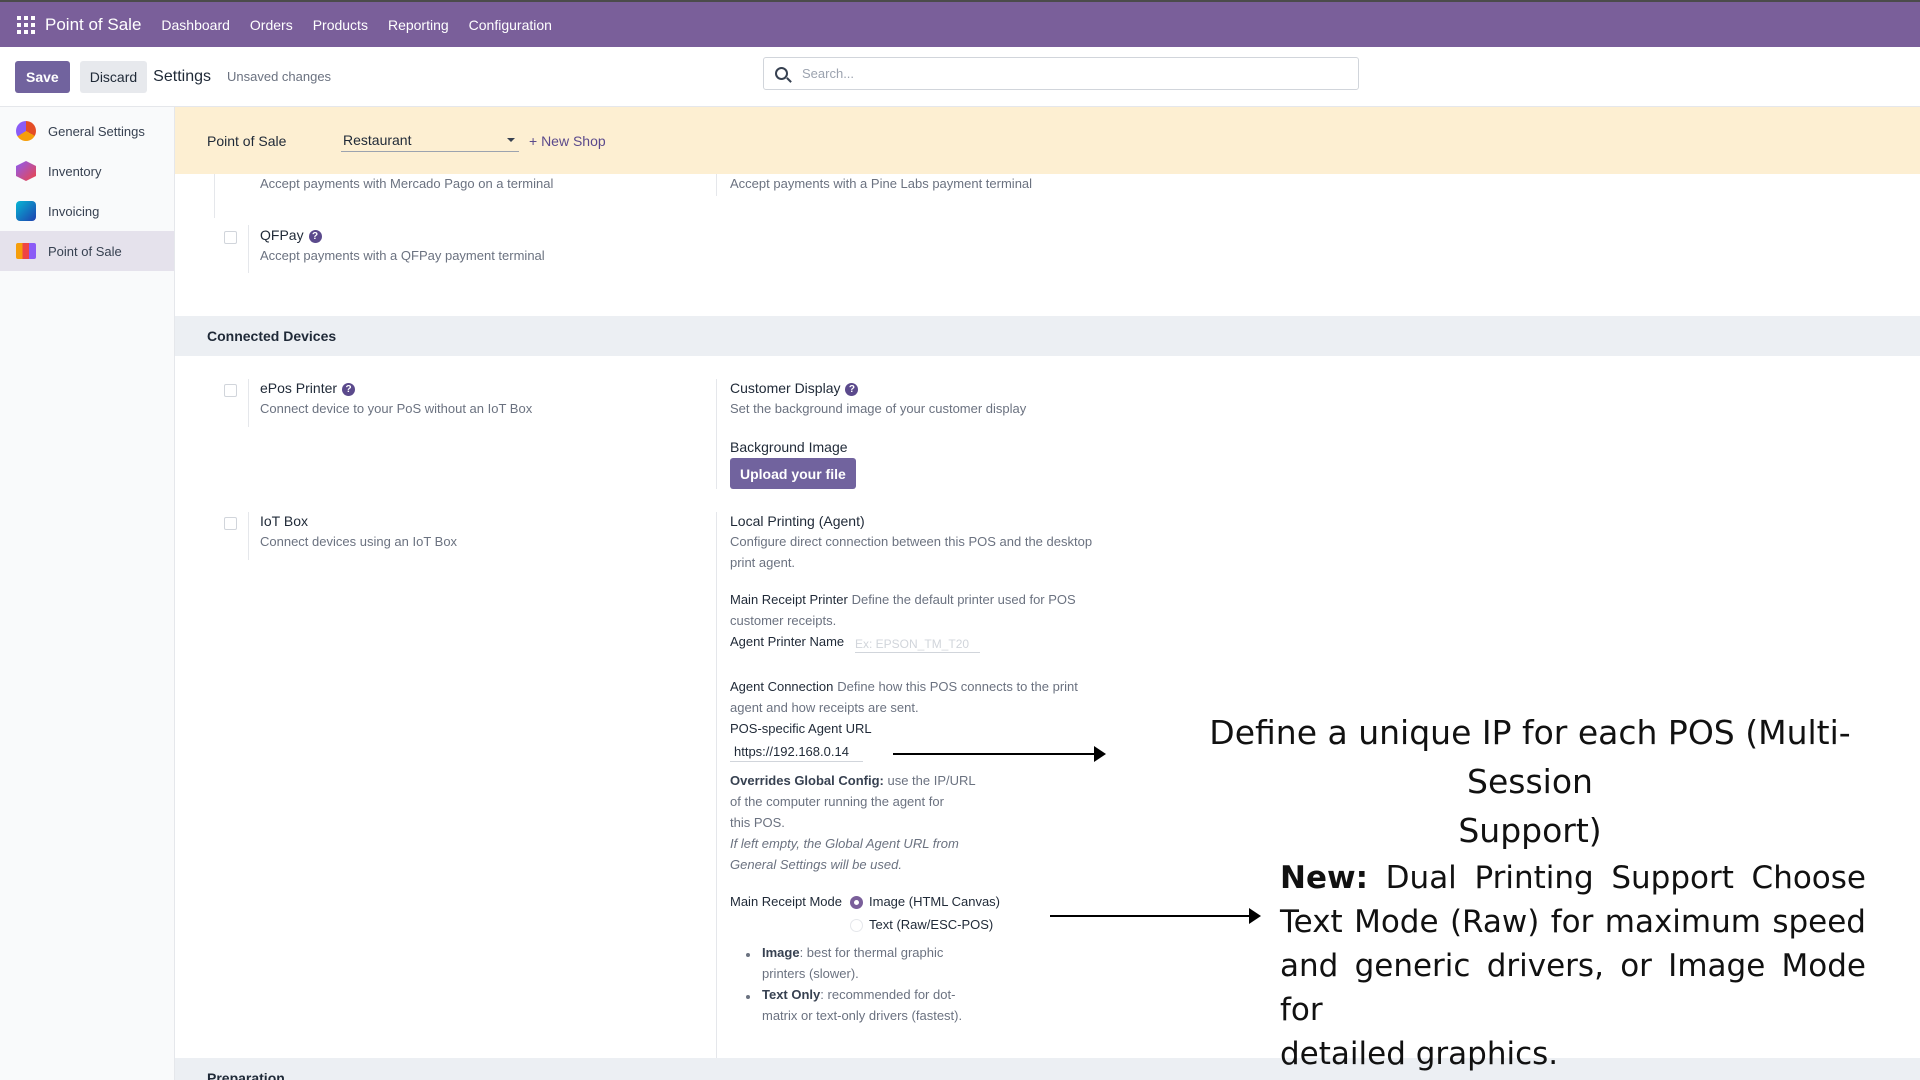  Describe the element at coordinates (789, 599) in the screenshot. I see `main-printer-label: Main Receipt Printer` at that location.